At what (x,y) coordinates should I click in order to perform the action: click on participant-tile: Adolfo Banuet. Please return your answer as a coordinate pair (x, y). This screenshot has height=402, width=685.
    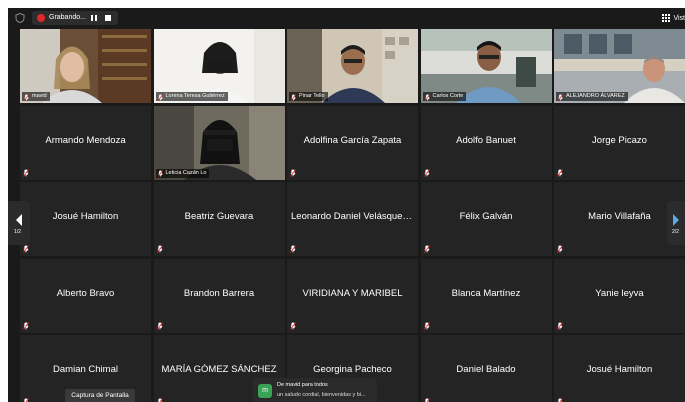
    Looking at the image, I should click on (486, 142).